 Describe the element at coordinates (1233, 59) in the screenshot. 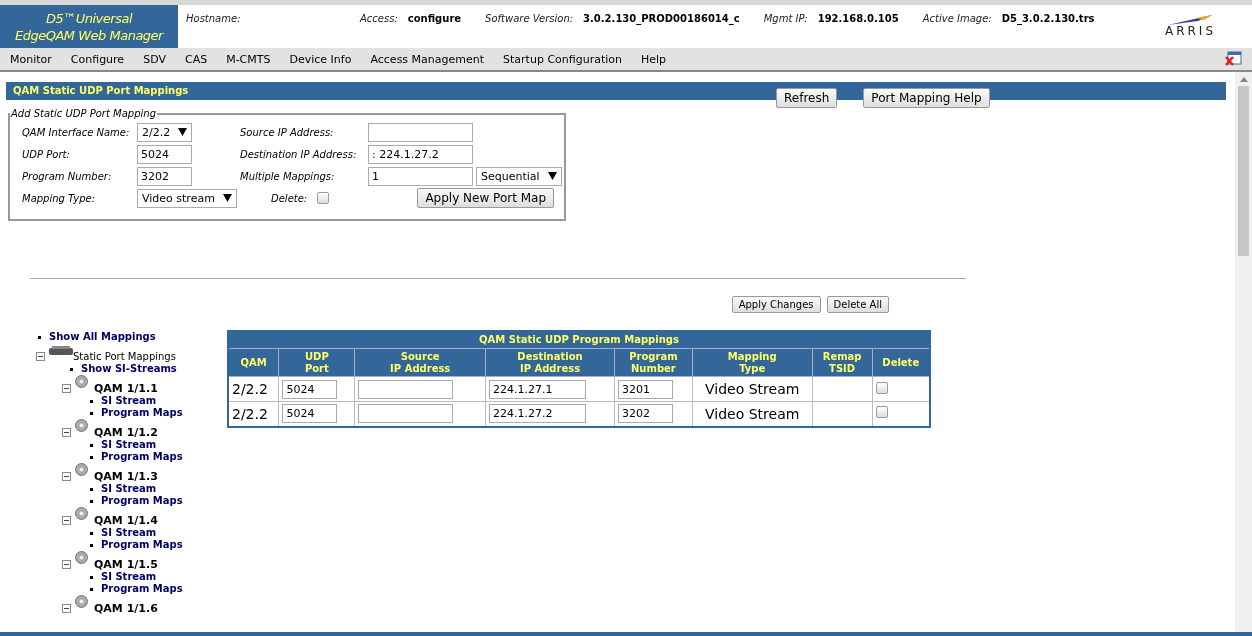

I see `window-close-icon` at that location.